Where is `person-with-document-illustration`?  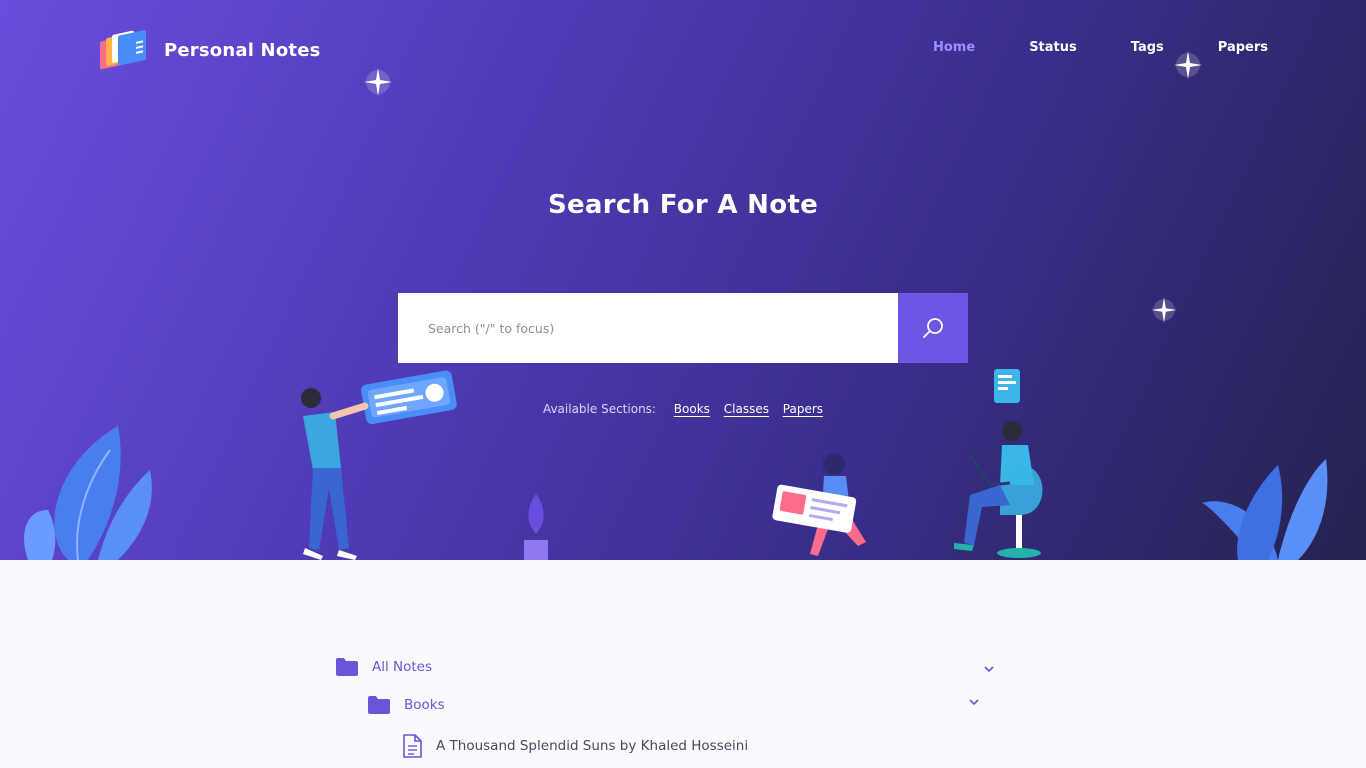 person-with-document-illustration is located at coordinates (819, 504).